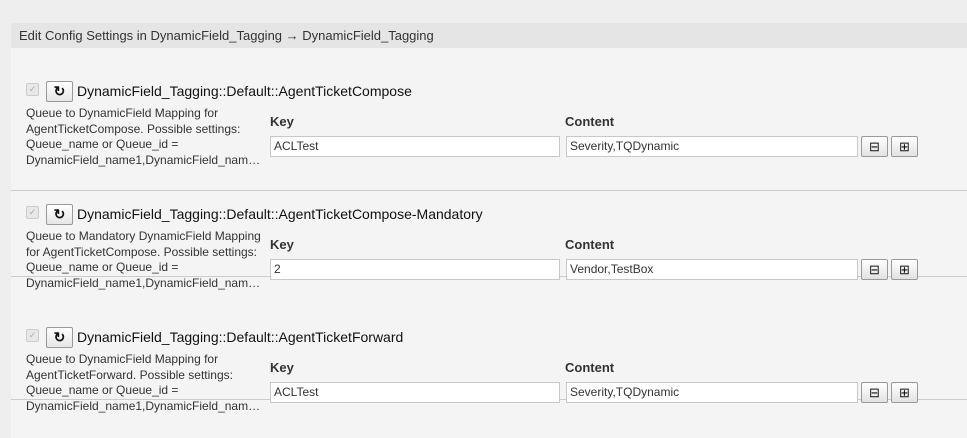 This screenshot has height=438, width=967. I want to click on remove-entry-button: ⊟, so click(874, 392).